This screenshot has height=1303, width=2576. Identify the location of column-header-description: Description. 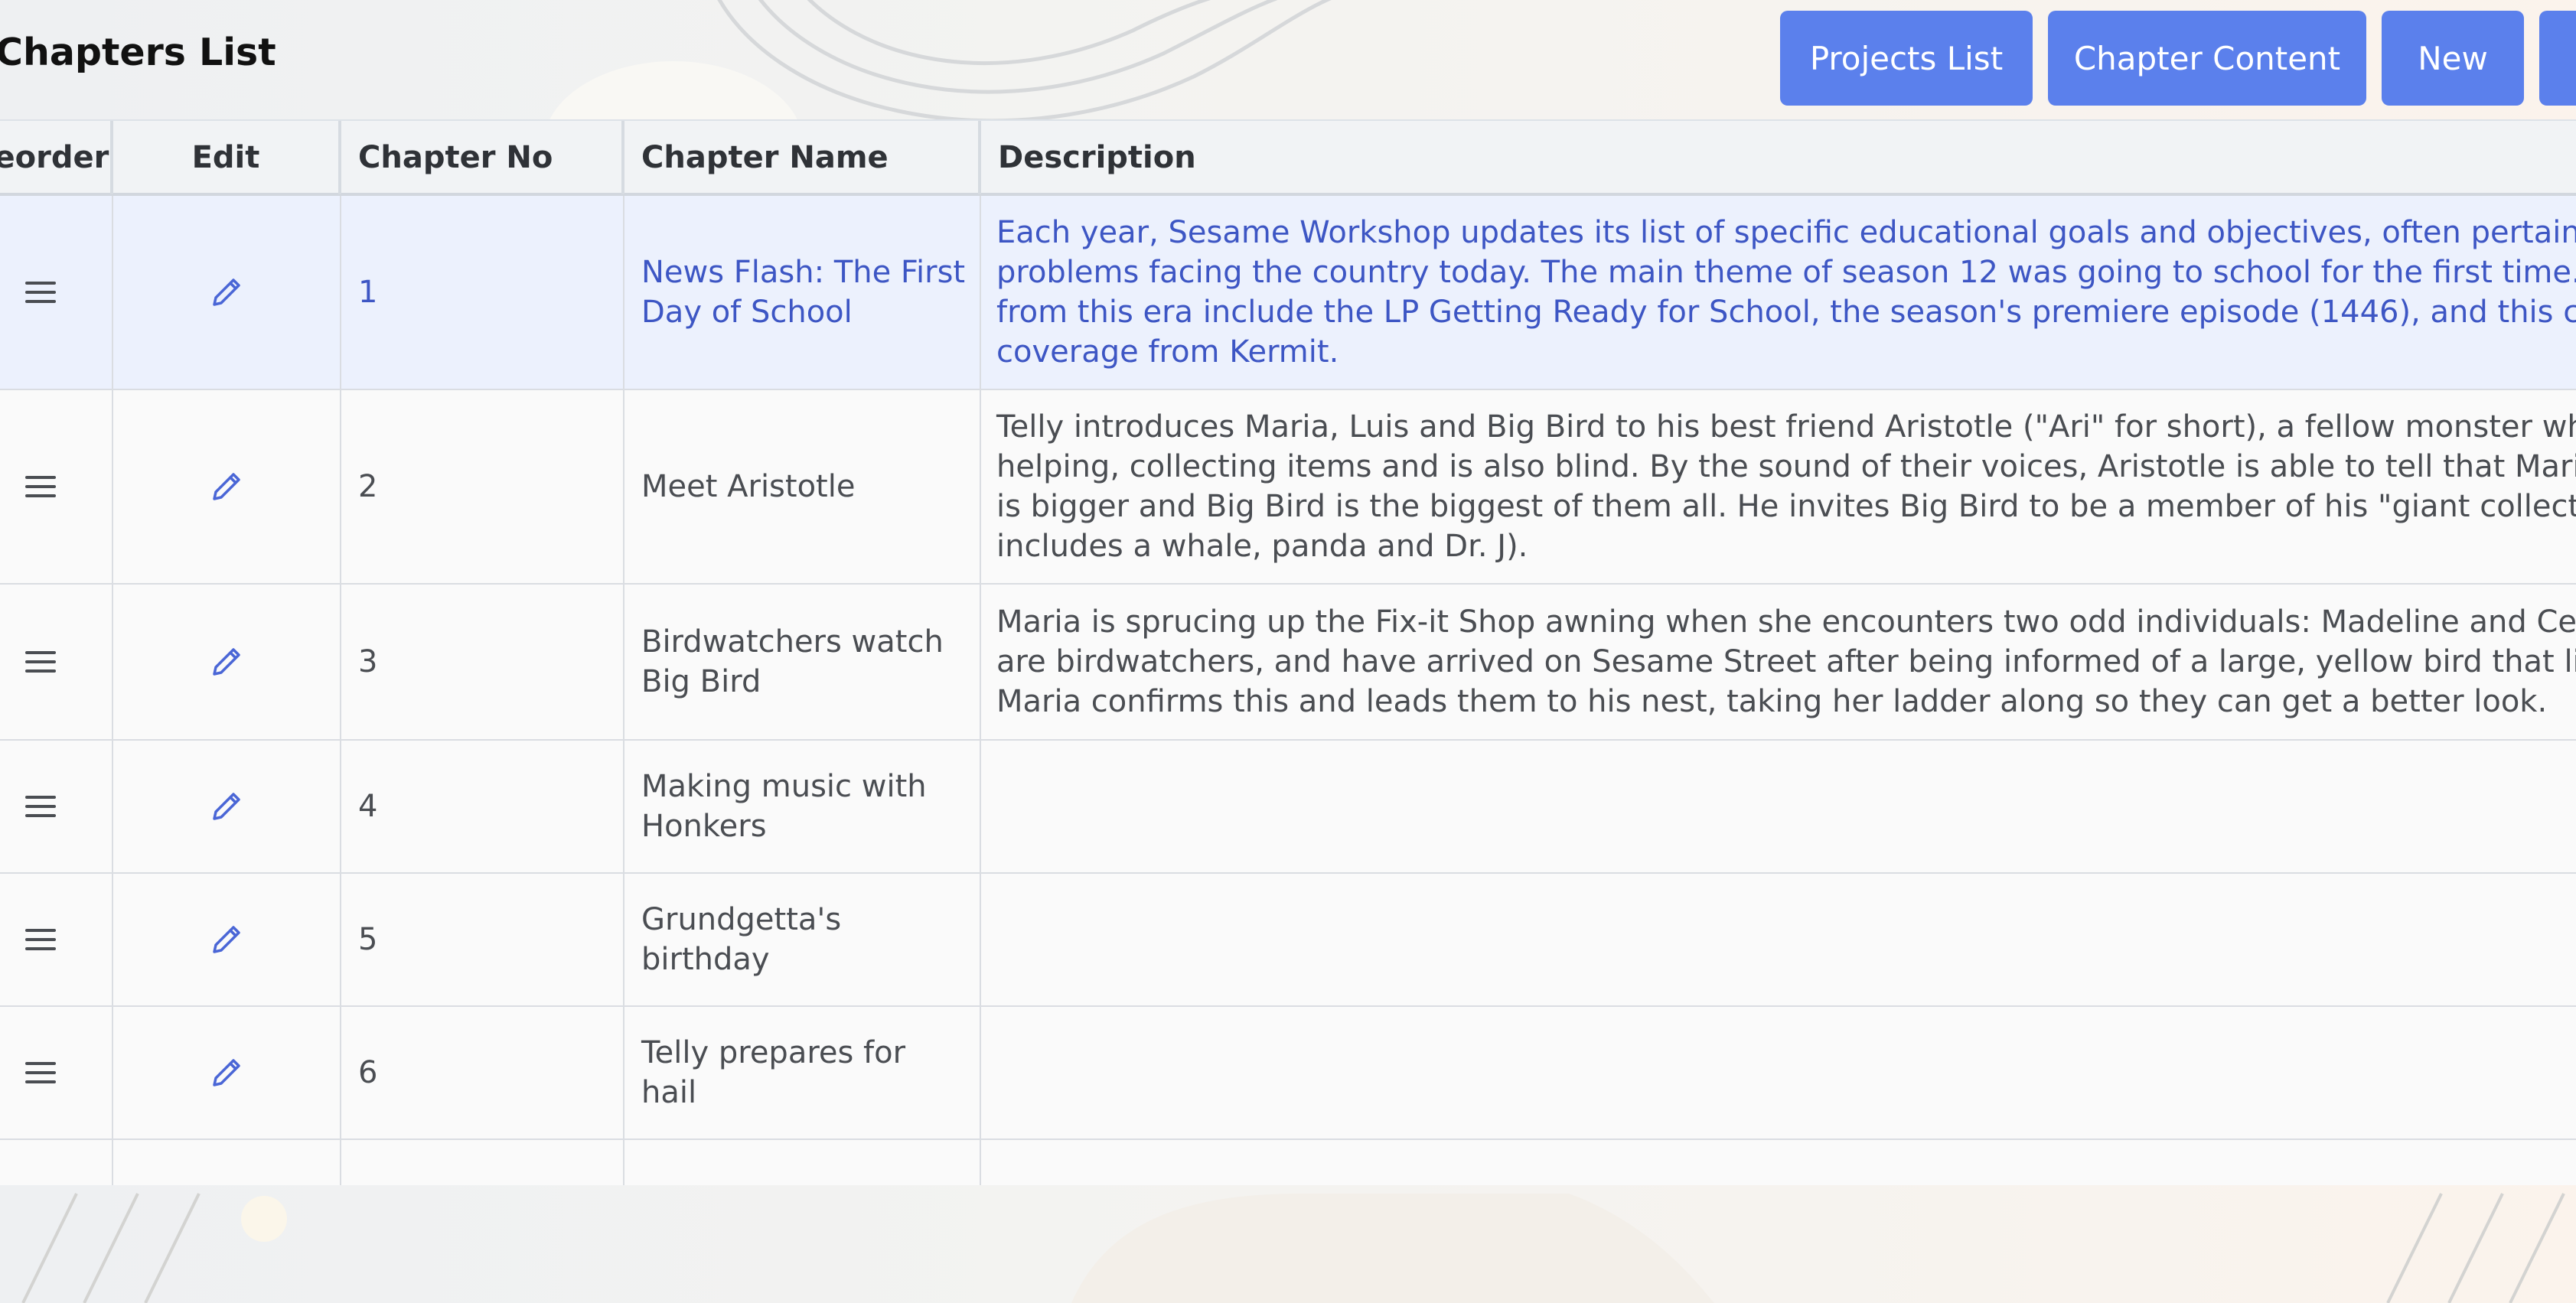
(1779, 157).